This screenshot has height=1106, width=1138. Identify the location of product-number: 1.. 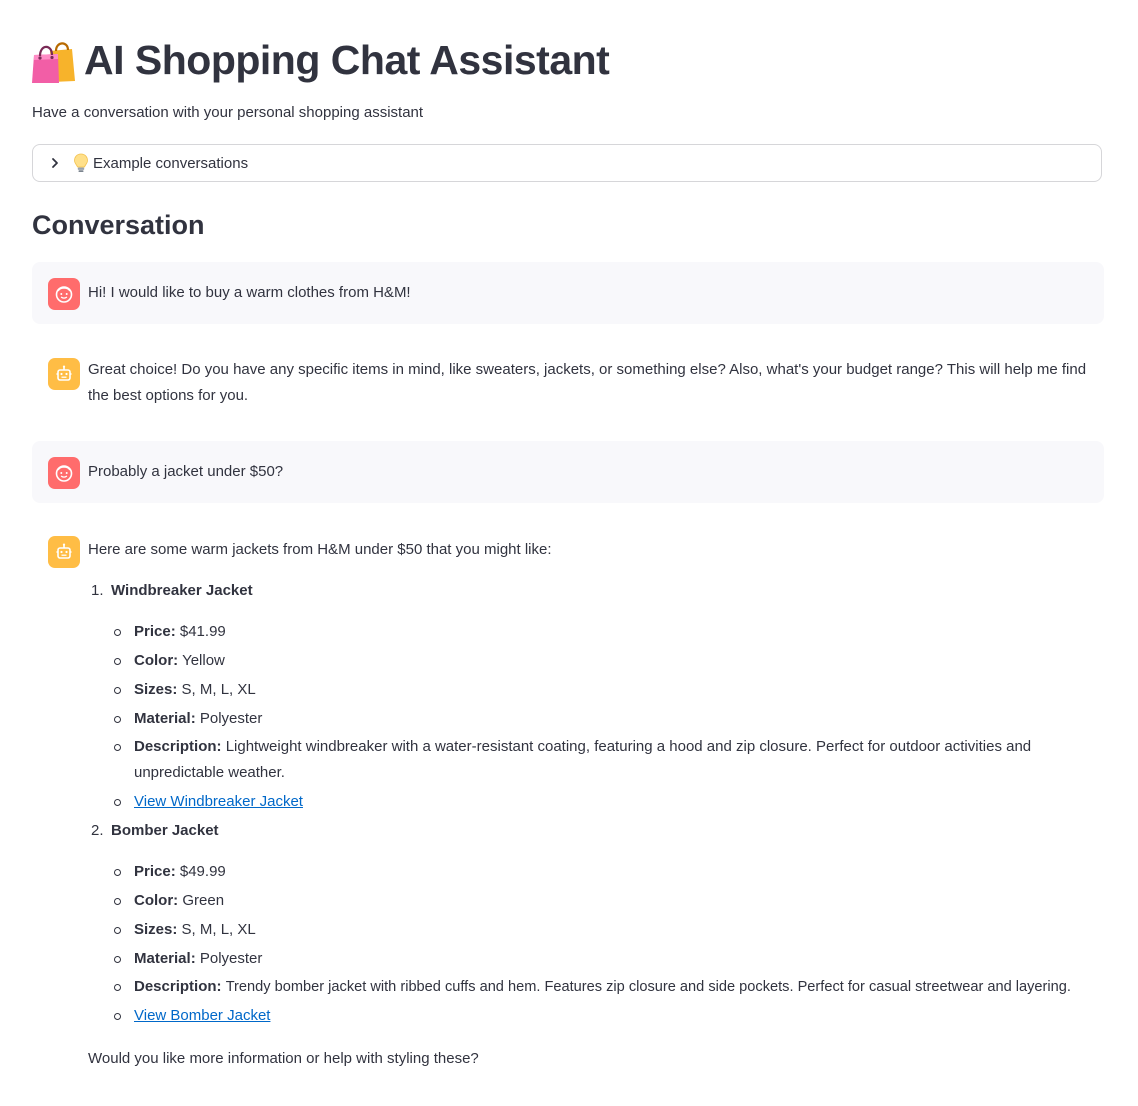
(97, 590).